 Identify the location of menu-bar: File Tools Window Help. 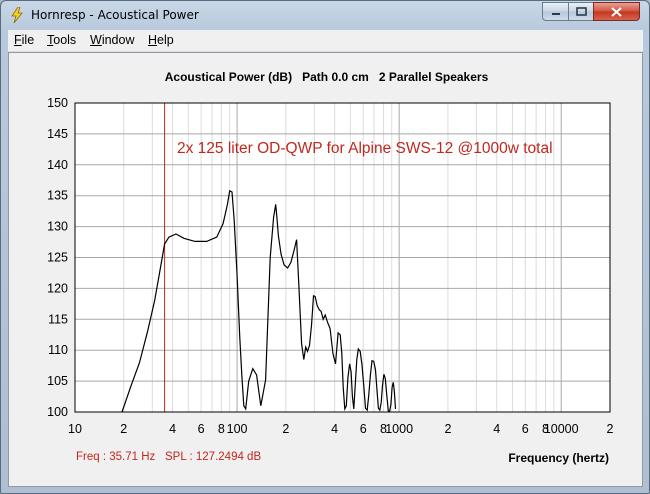
(325, 41).